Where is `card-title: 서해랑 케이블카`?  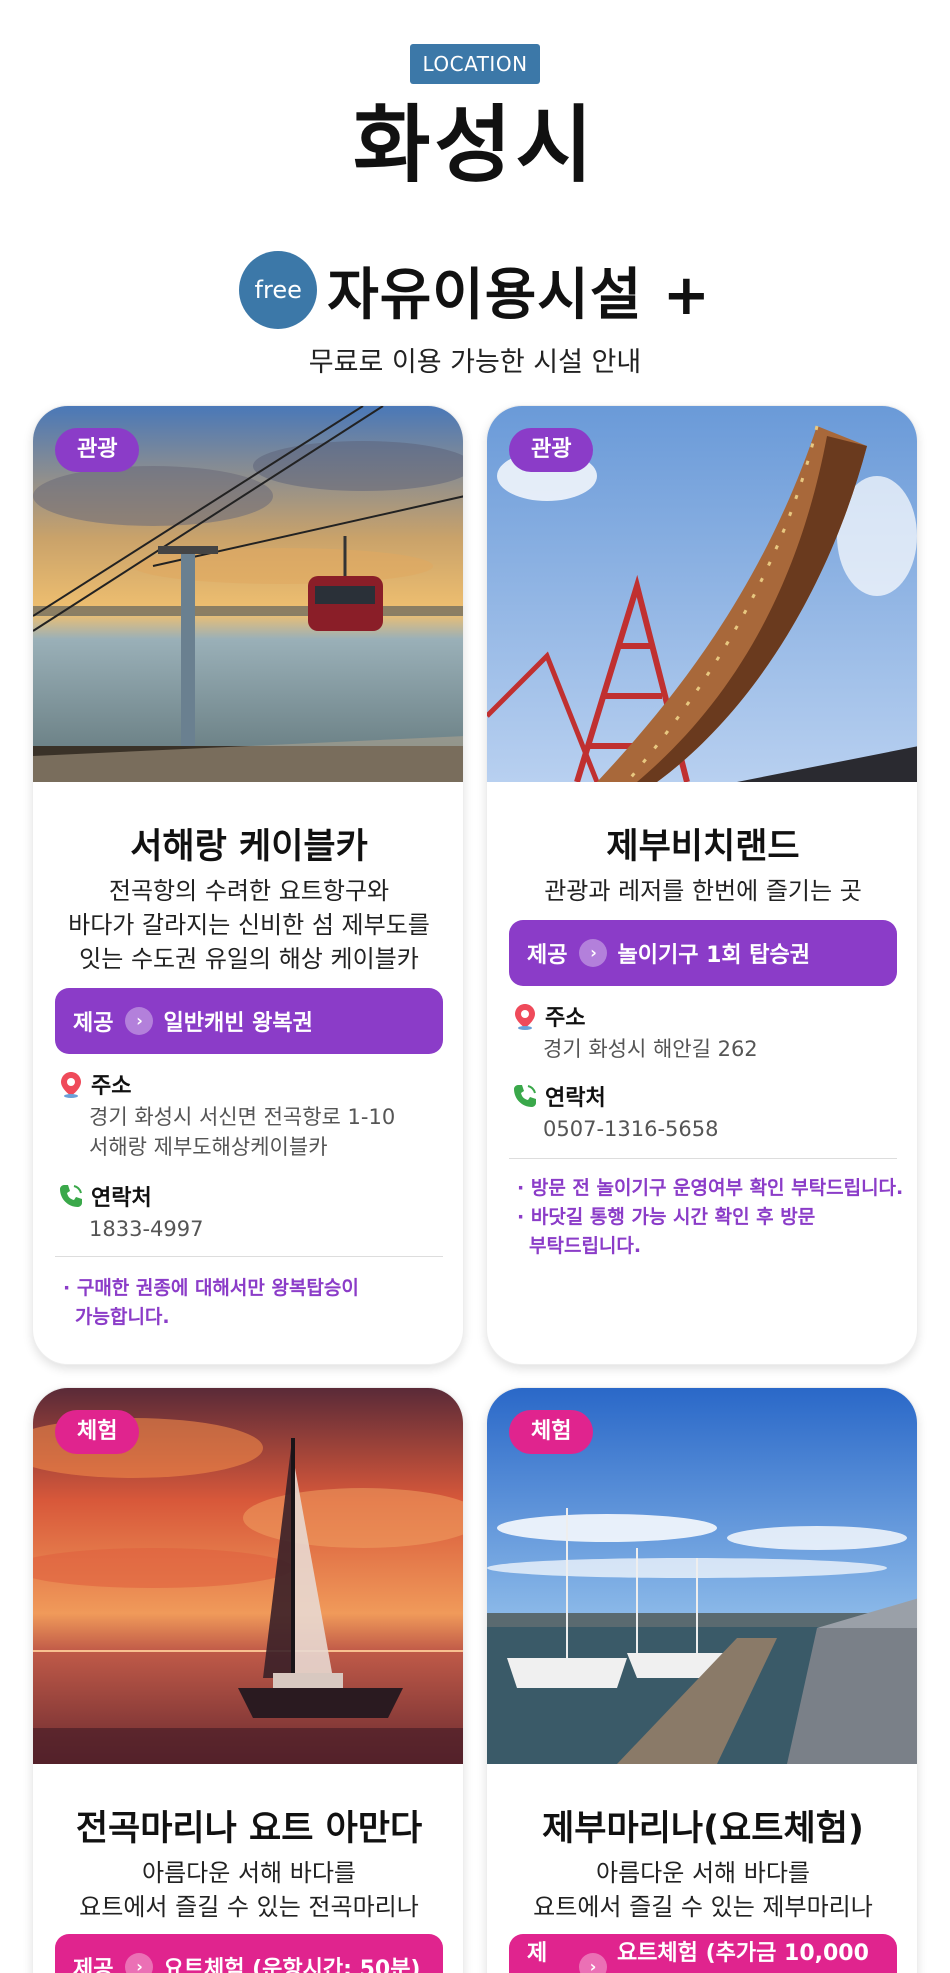 card-title: 서해랑 케이블카 is located at coordinates (249, 847).